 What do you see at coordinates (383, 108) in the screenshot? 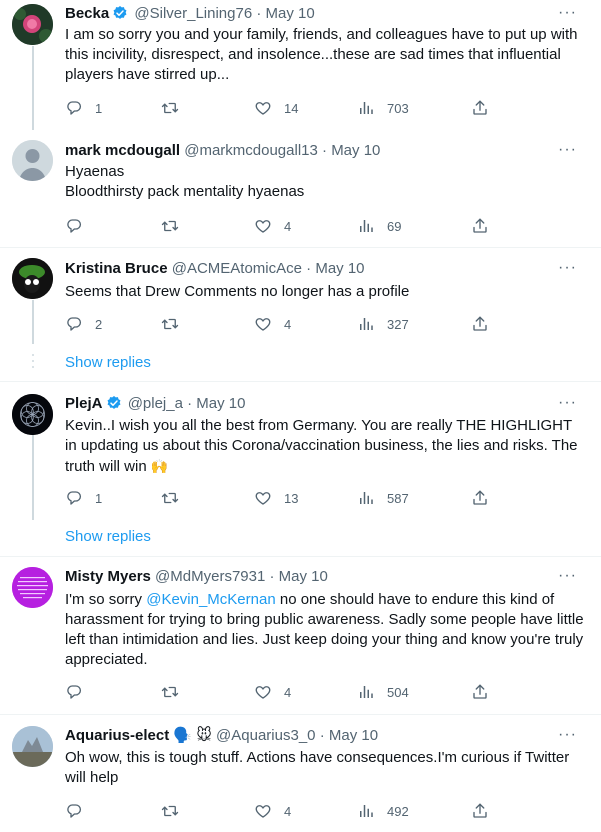
I see `views-button: 703` at bounding box center [383, 108].